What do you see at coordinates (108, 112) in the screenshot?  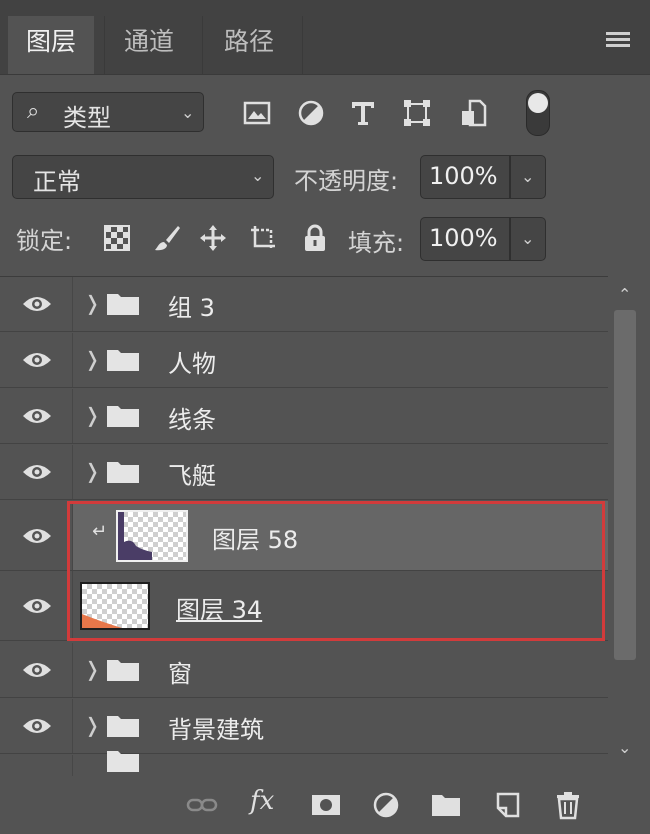 I see `filter-type-select: ⌕ 类型 ⌄` at bounding box center [108, 112].